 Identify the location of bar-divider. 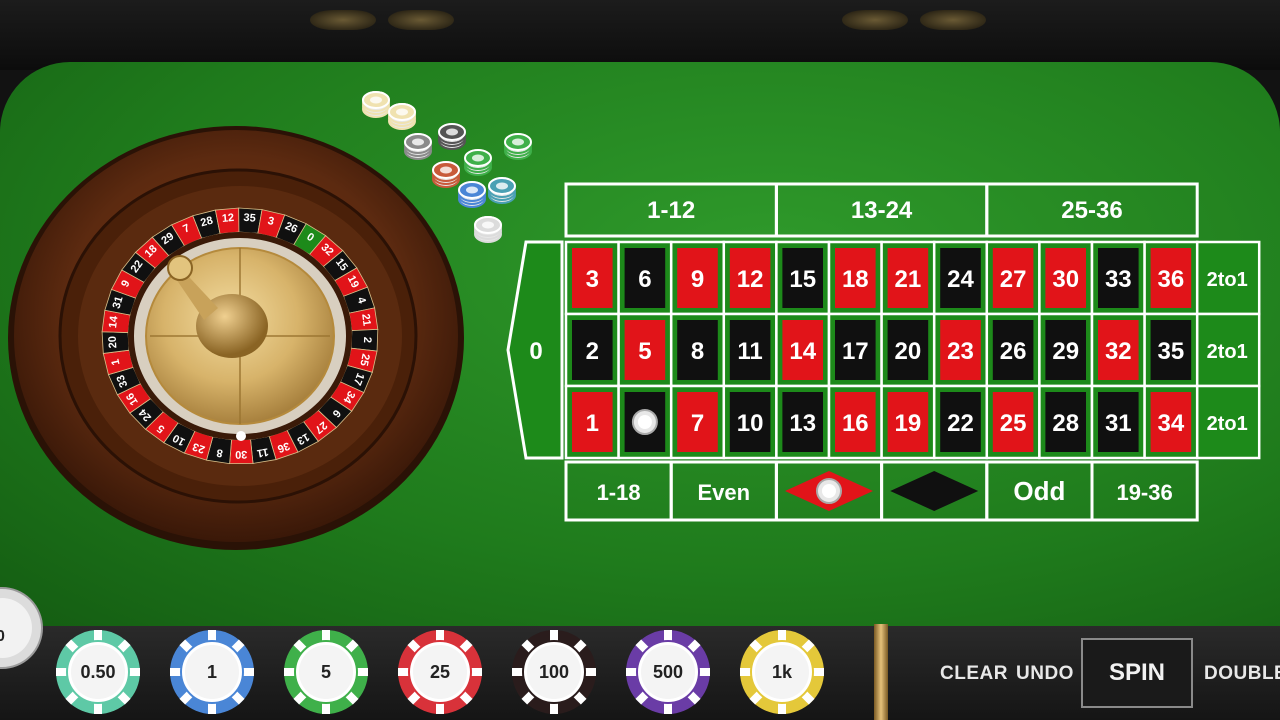
(881, 672).